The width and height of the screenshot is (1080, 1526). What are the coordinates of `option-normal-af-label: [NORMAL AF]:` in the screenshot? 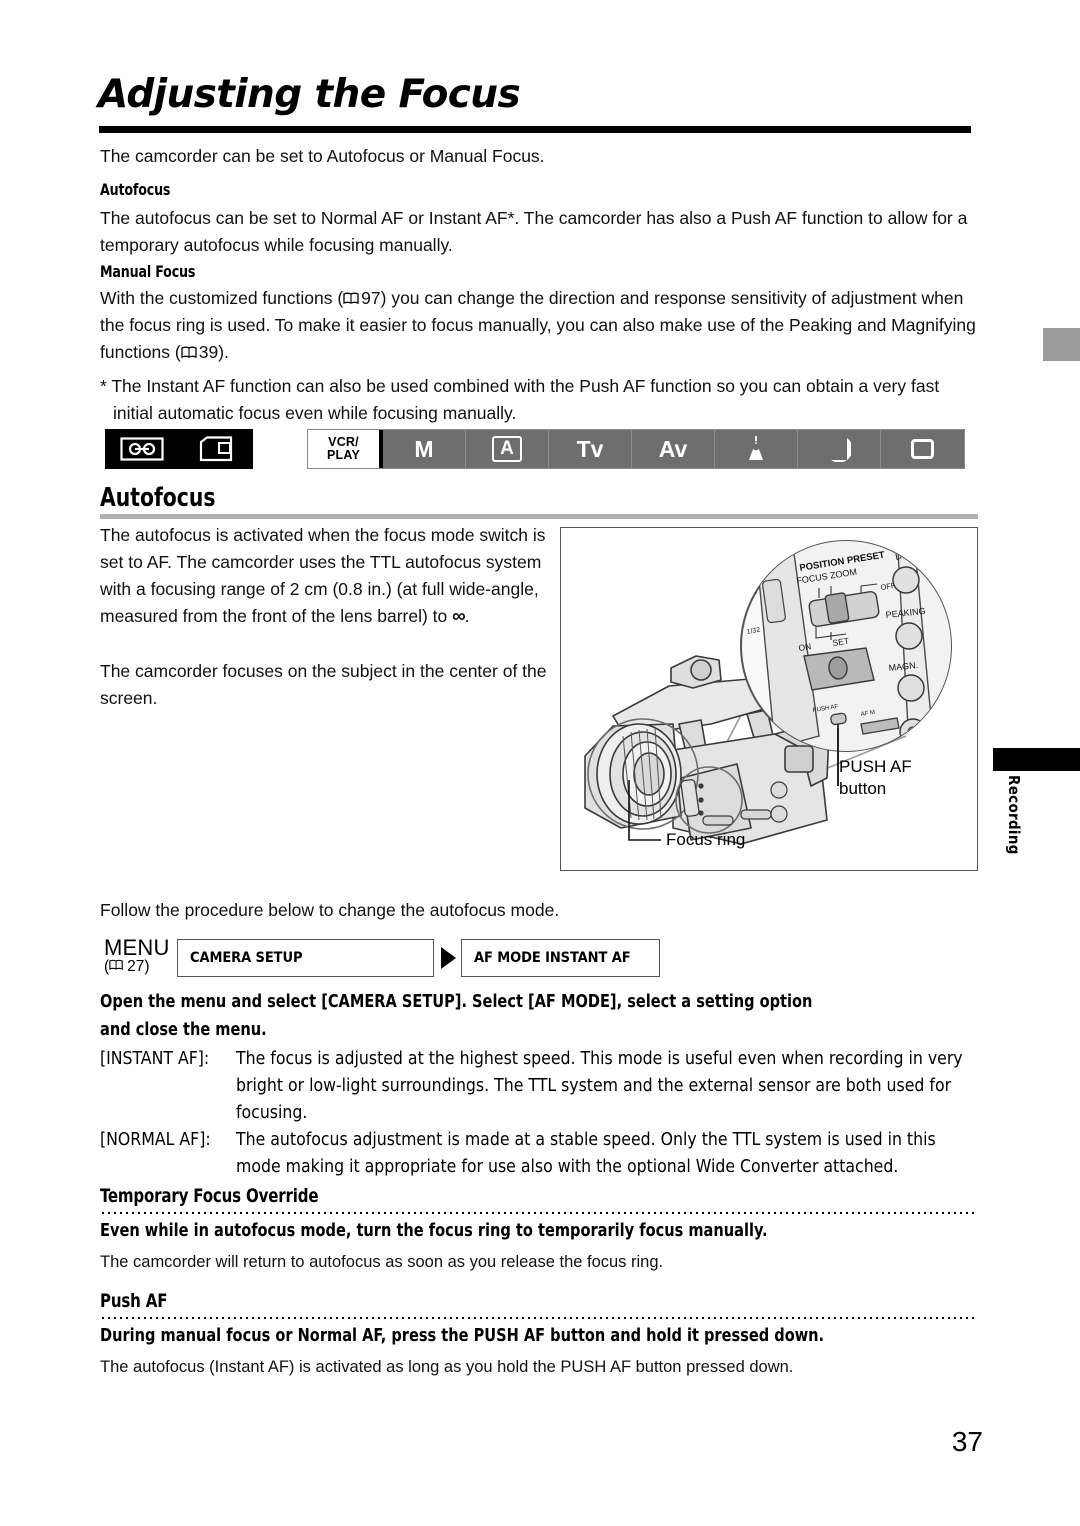 It's located at (155, 1140).